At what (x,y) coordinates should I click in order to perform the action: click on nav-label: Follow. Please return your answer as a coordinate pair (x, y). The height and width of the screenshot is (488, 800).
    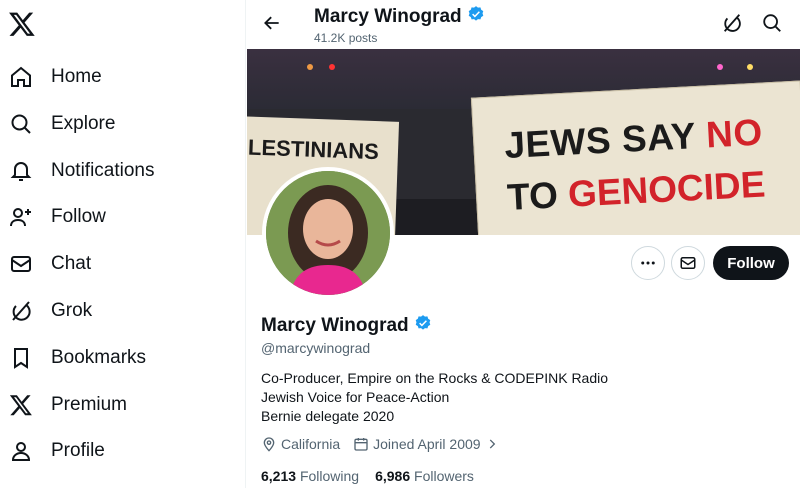
    Looking at the image, I should click on (78, 216).